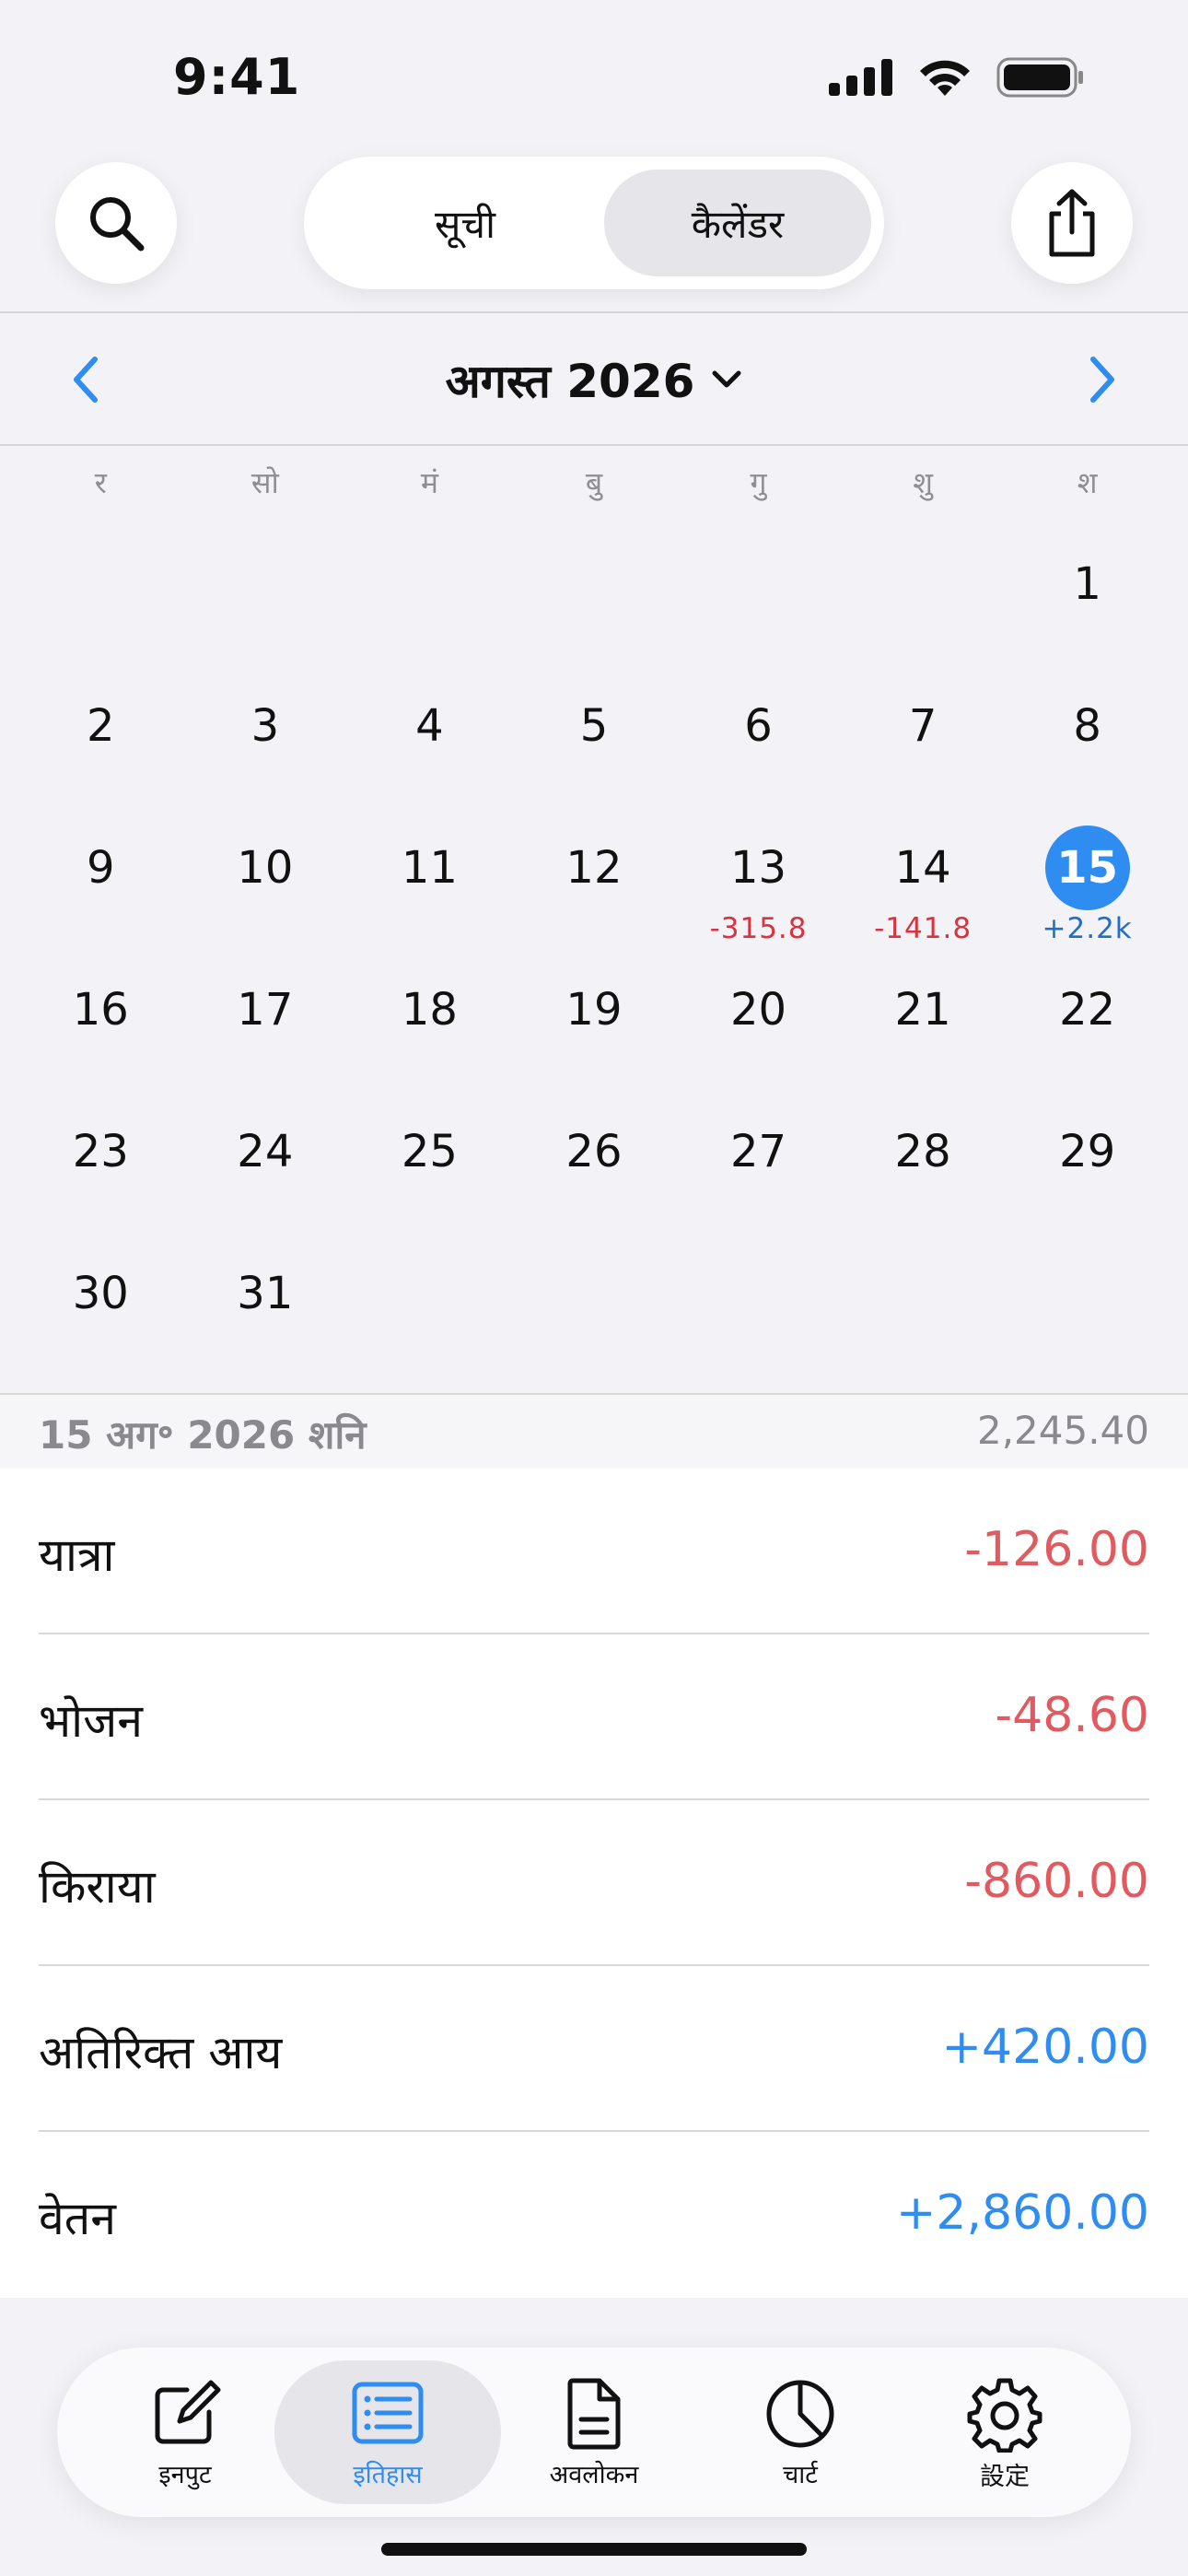 The width and height of the screenshot is (1188, 2576). What do you see at coordinates (594, 1883) in the screenshot?
I see `transaction-row: किराया -860.00` at bounding box center [594, 1883].